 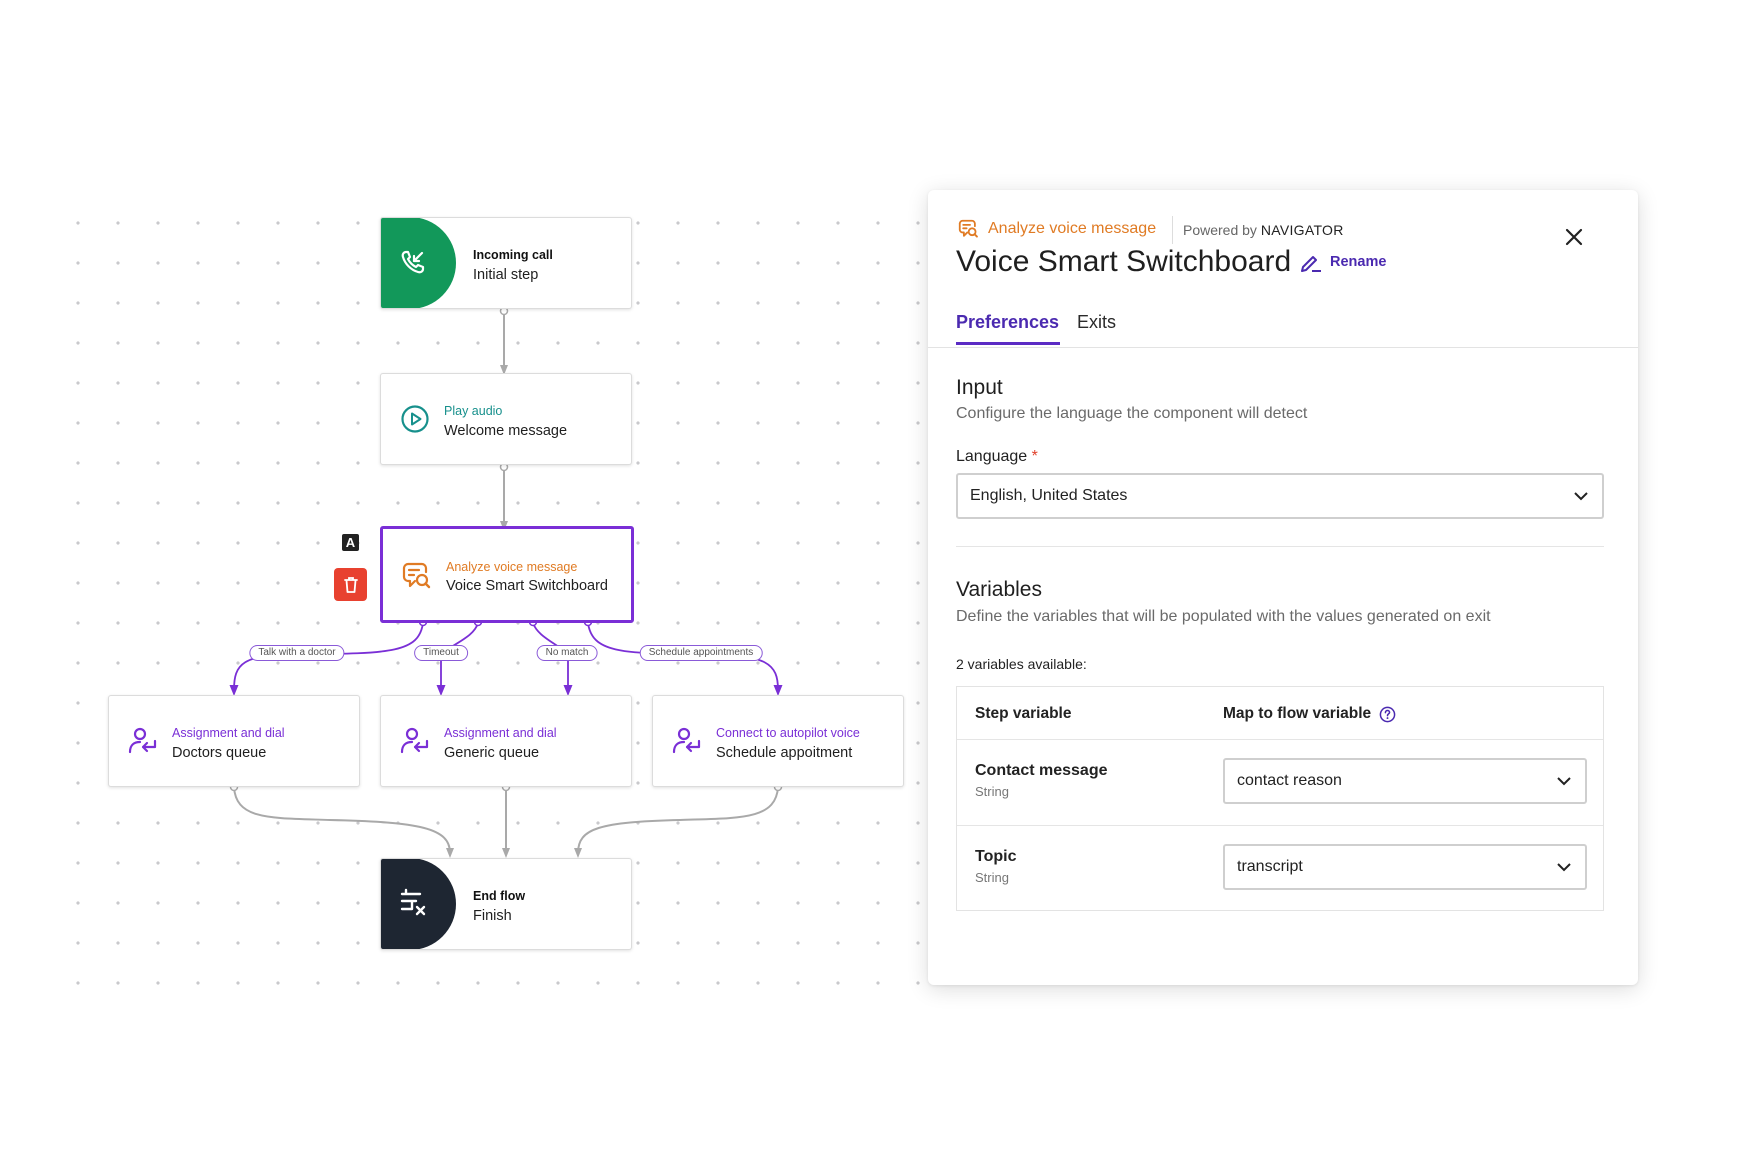 What do you see at coordinates (506, 263) in the screenshot?
I see `node-incoming-call: Incoming call Initial step` at bounding box center [506, 263].